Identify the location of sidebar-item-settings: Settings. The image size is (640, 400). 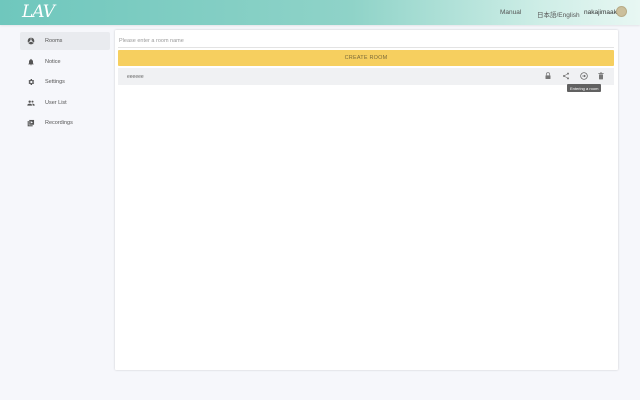
(65, 82).